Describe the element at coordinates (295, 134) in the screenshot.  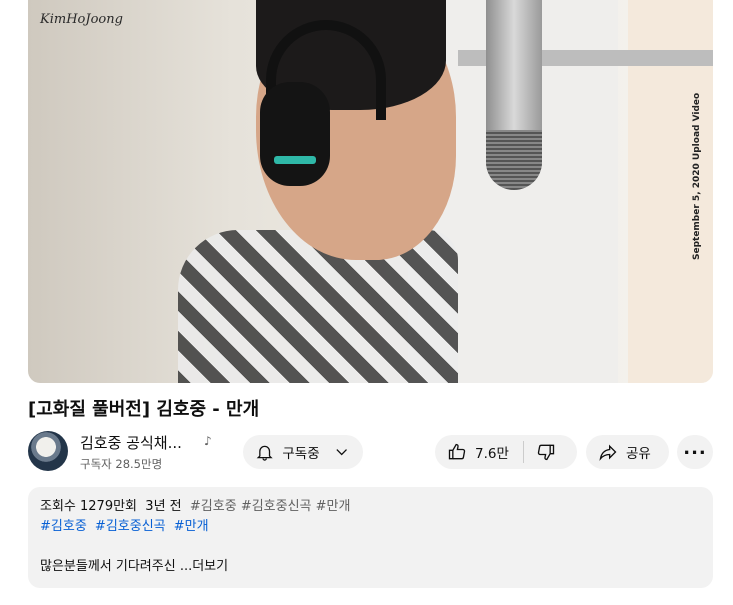
I see `headphones-icon` at that location.